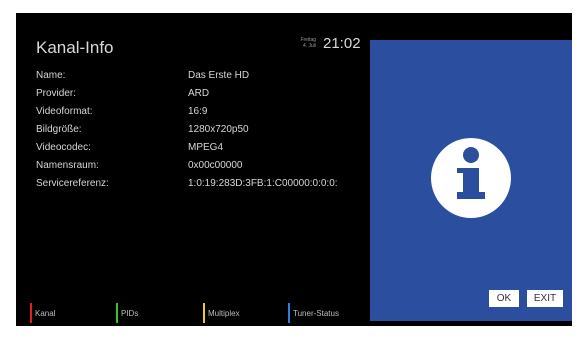  I want to click on green-key-label: PIDs, so click(130, 313).